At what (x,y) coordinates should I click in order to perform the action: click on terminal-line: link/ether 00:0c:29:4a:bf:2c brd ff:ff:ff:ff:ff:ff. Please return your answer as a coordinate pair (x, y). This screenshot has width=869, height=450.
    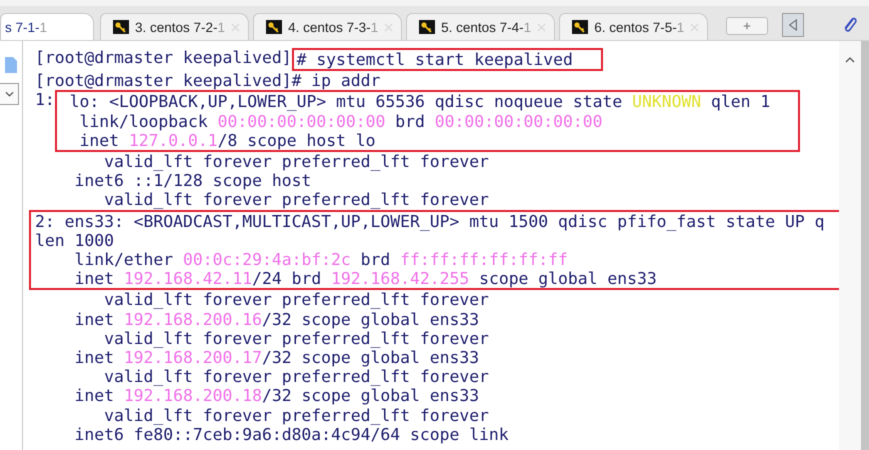
    Looking at the image, I should click on (320, 260).